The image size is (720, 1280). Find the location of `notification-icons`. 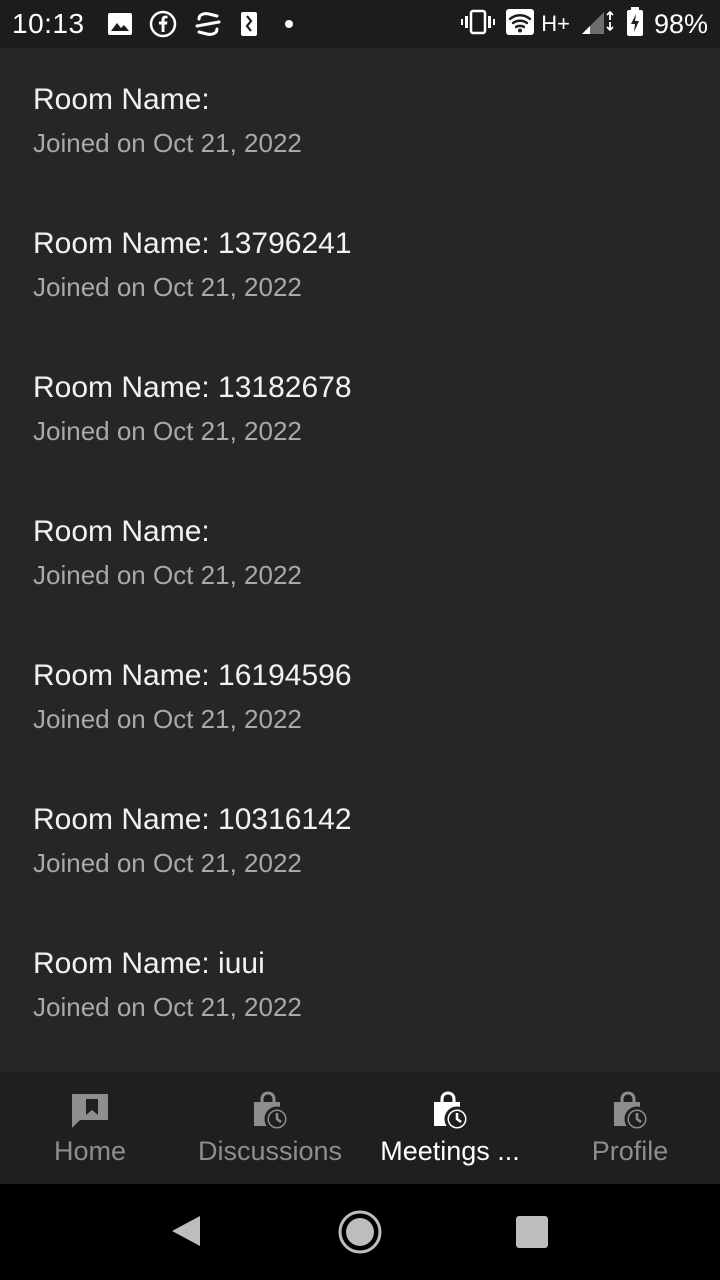

notification-icons is located at coordinates (200, 24).